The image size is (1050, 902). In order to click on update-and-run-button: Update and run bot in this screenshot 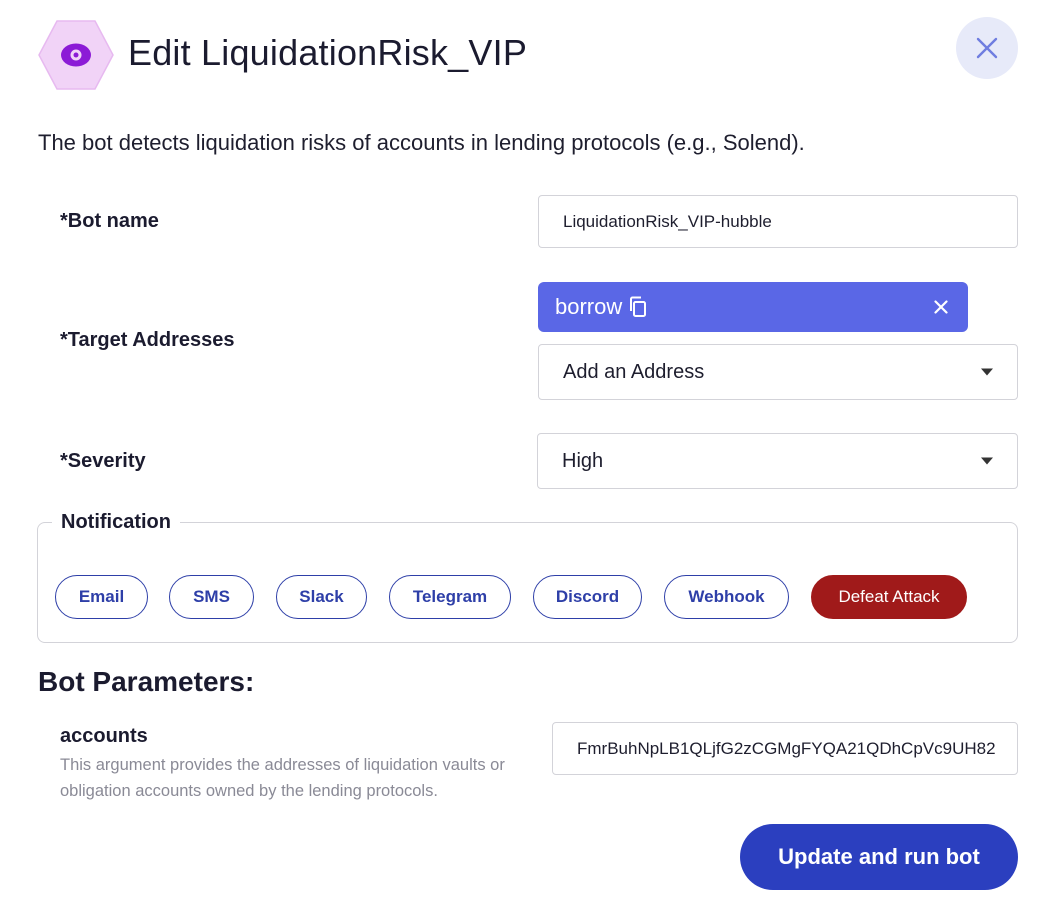, I will do `click(879, 857)`.